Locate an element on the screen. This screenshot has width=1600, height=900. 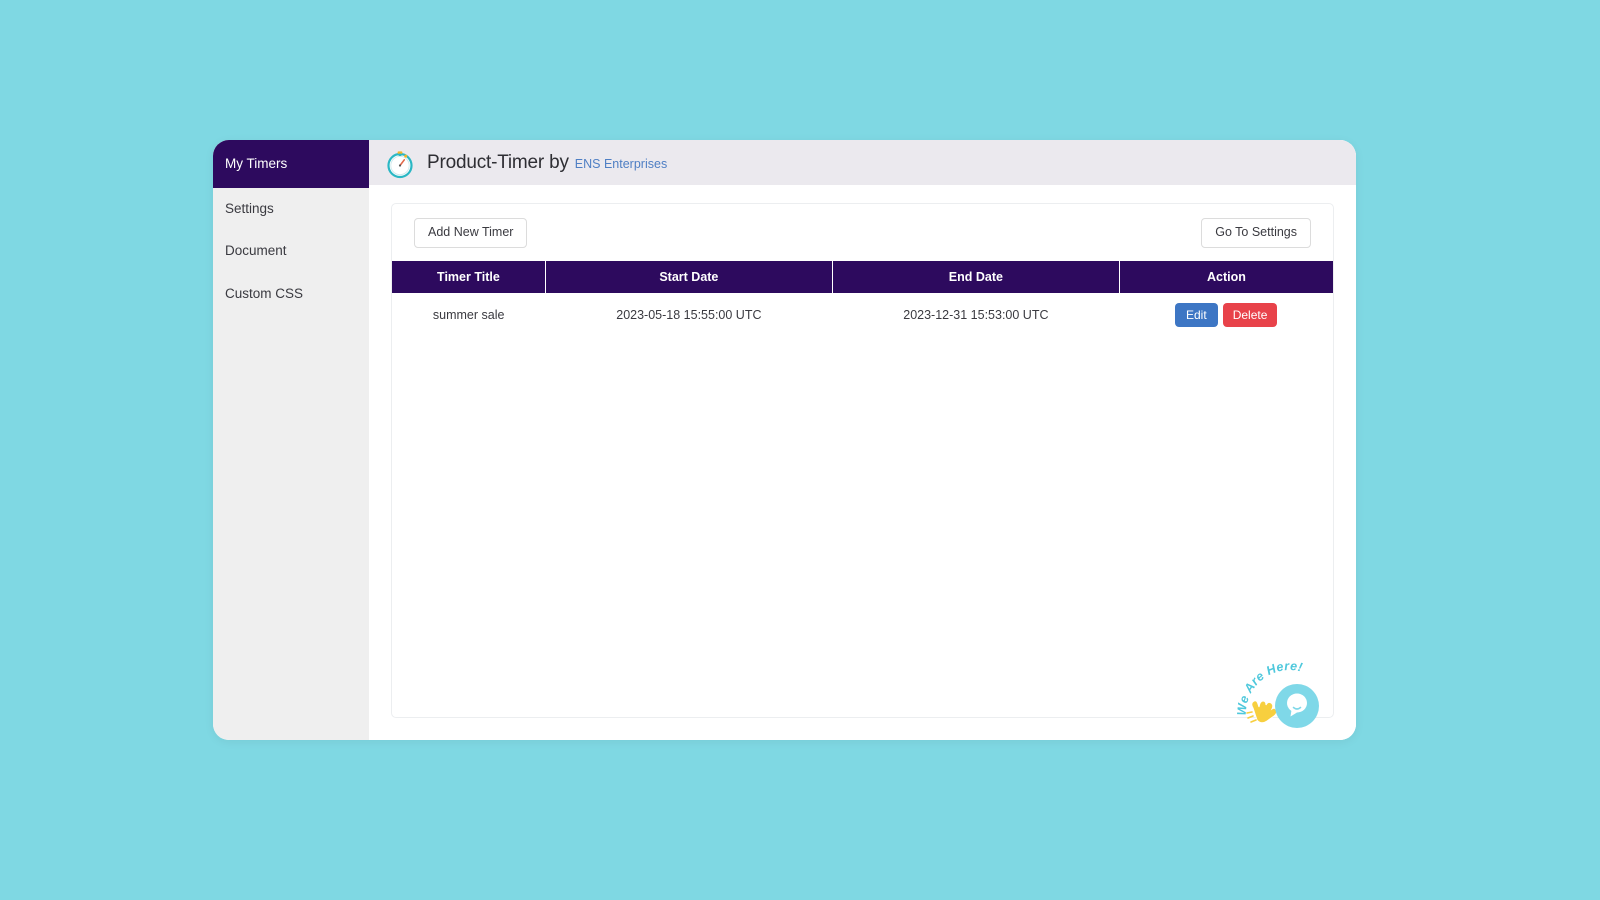
sidebar-item-settings: Settings is located at coordinates (291, 209).